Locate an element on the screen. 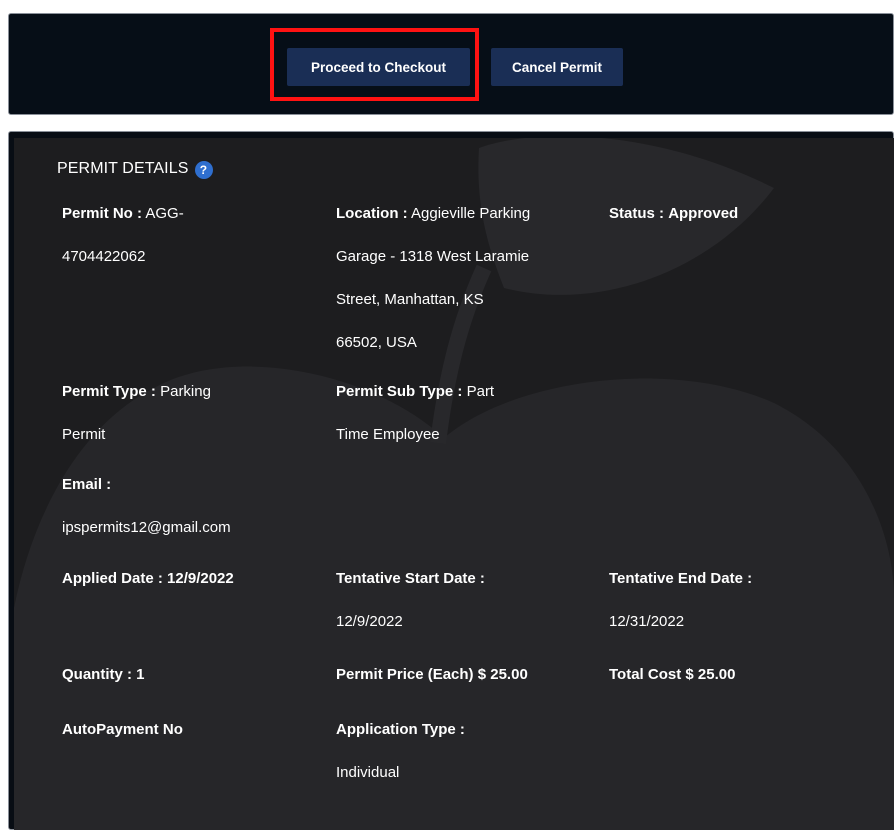 The image size is (895, 832). permit-sub-type-field: Permit Sub Type : Part Time Employee is located at coordinates (461, 413).